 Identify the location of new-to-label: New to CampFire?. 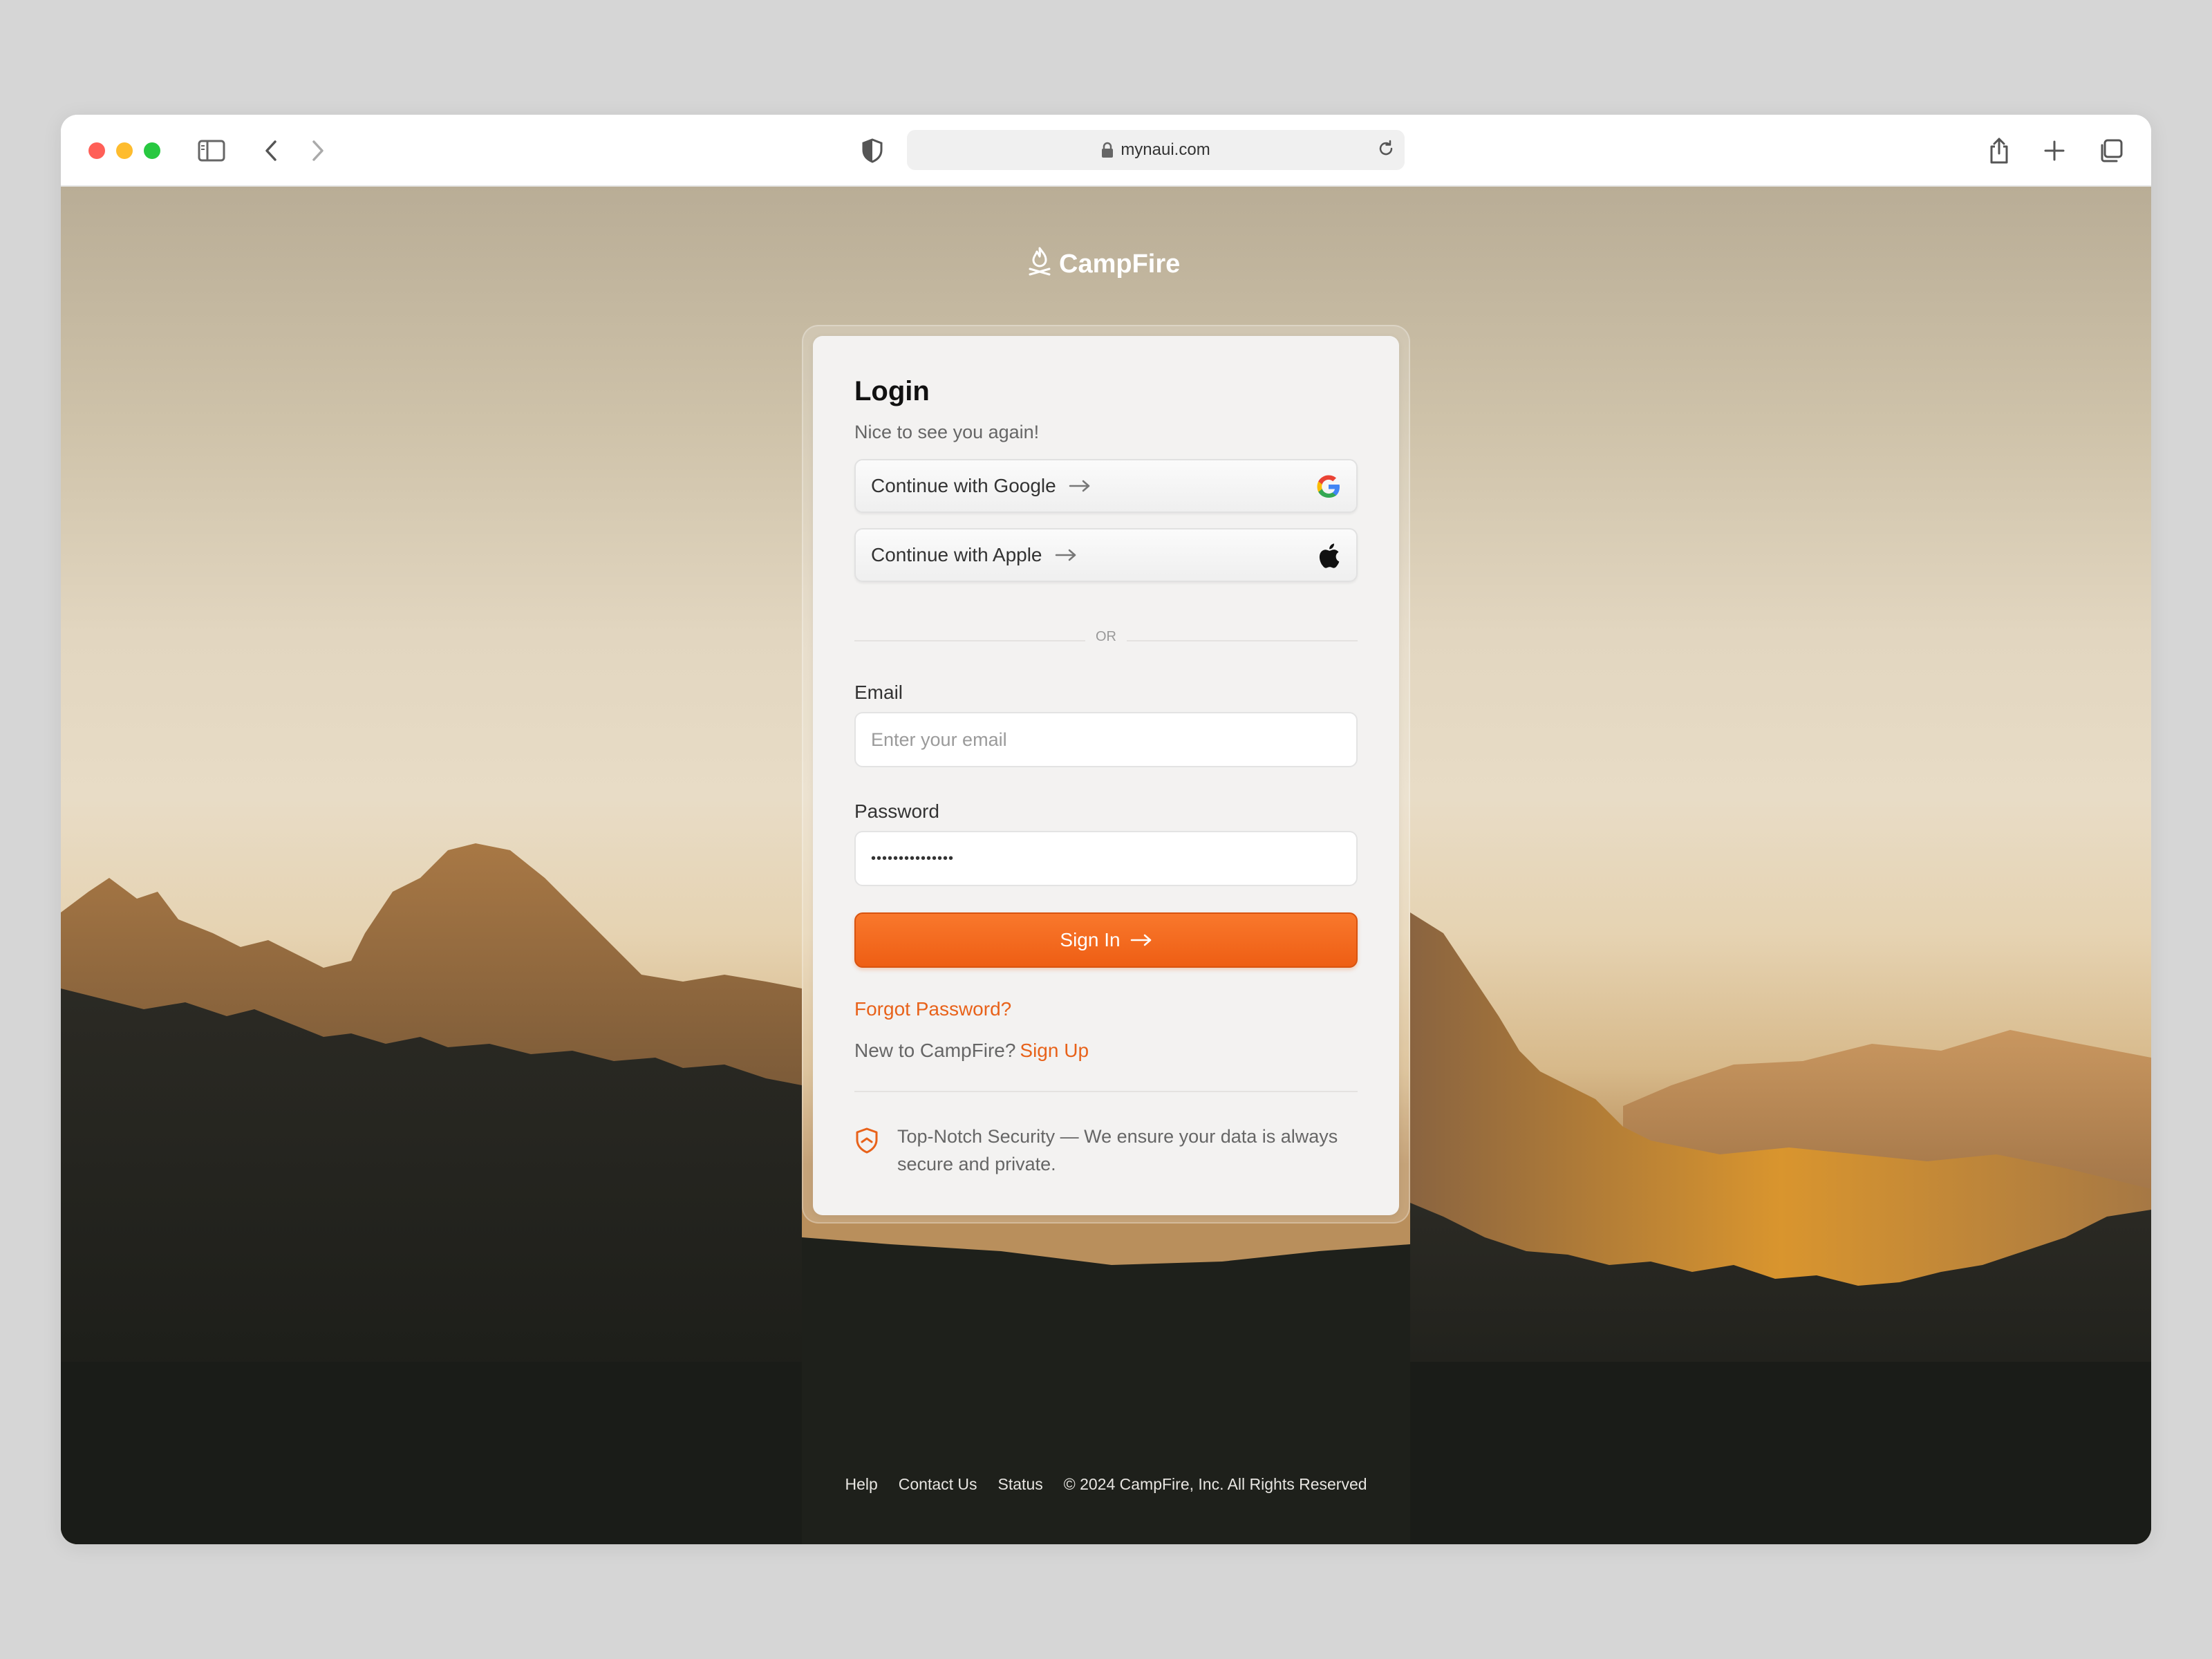
(935, 1050).